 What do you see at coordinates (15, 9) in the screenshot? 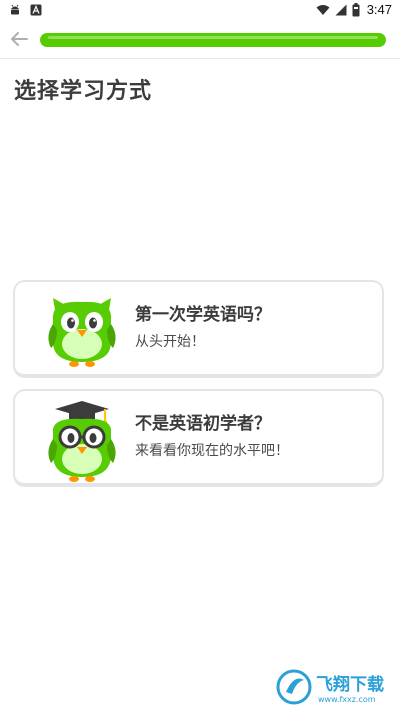
I see `android-icon` at bounding box center [15, 9].